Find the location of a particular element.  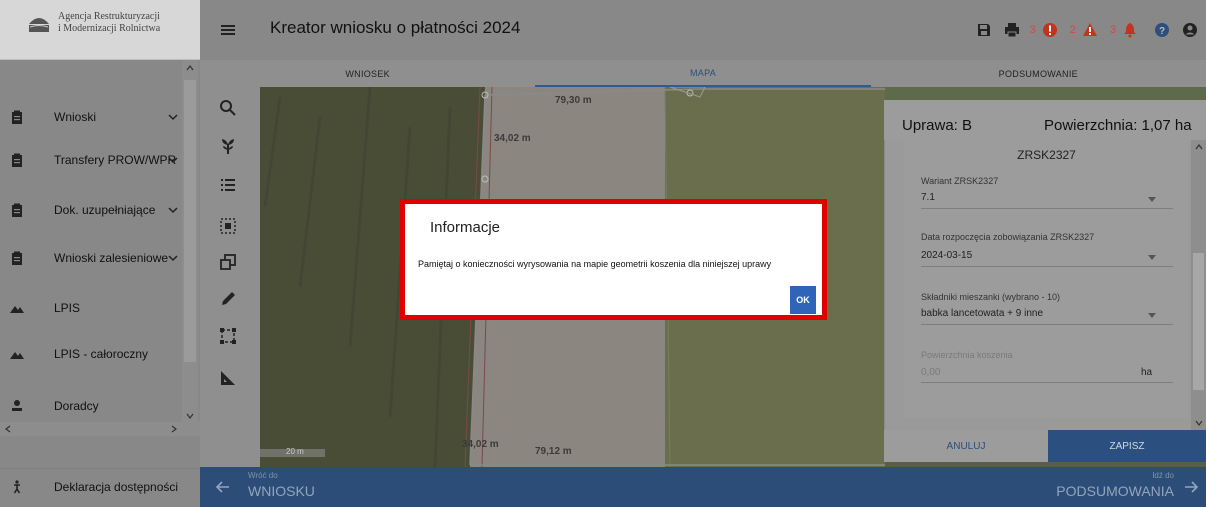

page-title: Kreator wniosku o płatności 2024 is located at coordinates (395, 27).